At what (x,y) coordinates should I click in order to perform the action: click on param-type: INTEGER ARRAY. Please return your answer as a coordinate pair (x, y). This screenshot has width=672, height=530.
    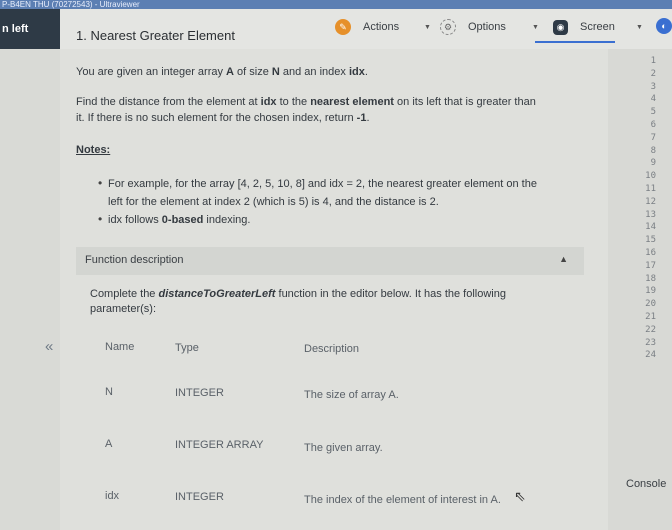
    Looking at the image, I should click on (219, 445).